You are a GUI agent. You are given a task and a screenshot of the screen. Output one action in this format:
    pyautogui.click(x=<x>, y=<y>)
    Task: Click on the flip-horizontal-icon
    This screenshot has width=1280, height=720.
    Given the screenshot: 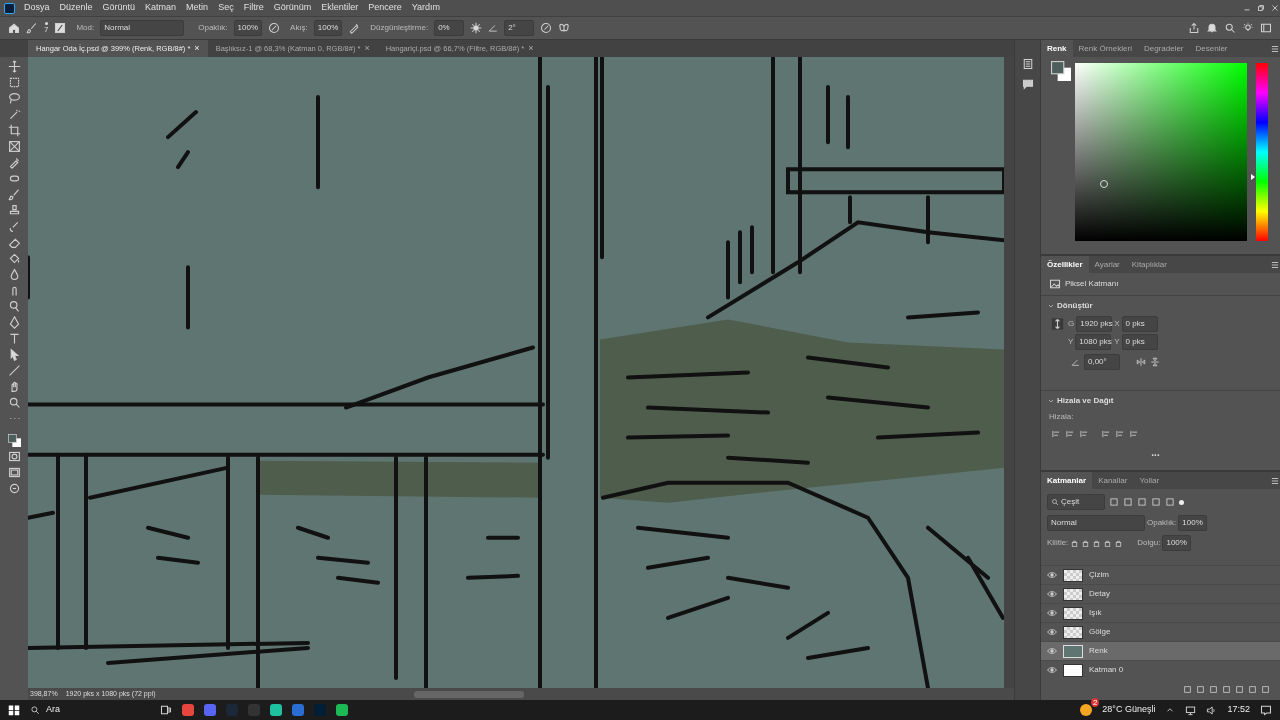 What is the action you would take?
    pyautogui.click(x=1141, y=362)
    